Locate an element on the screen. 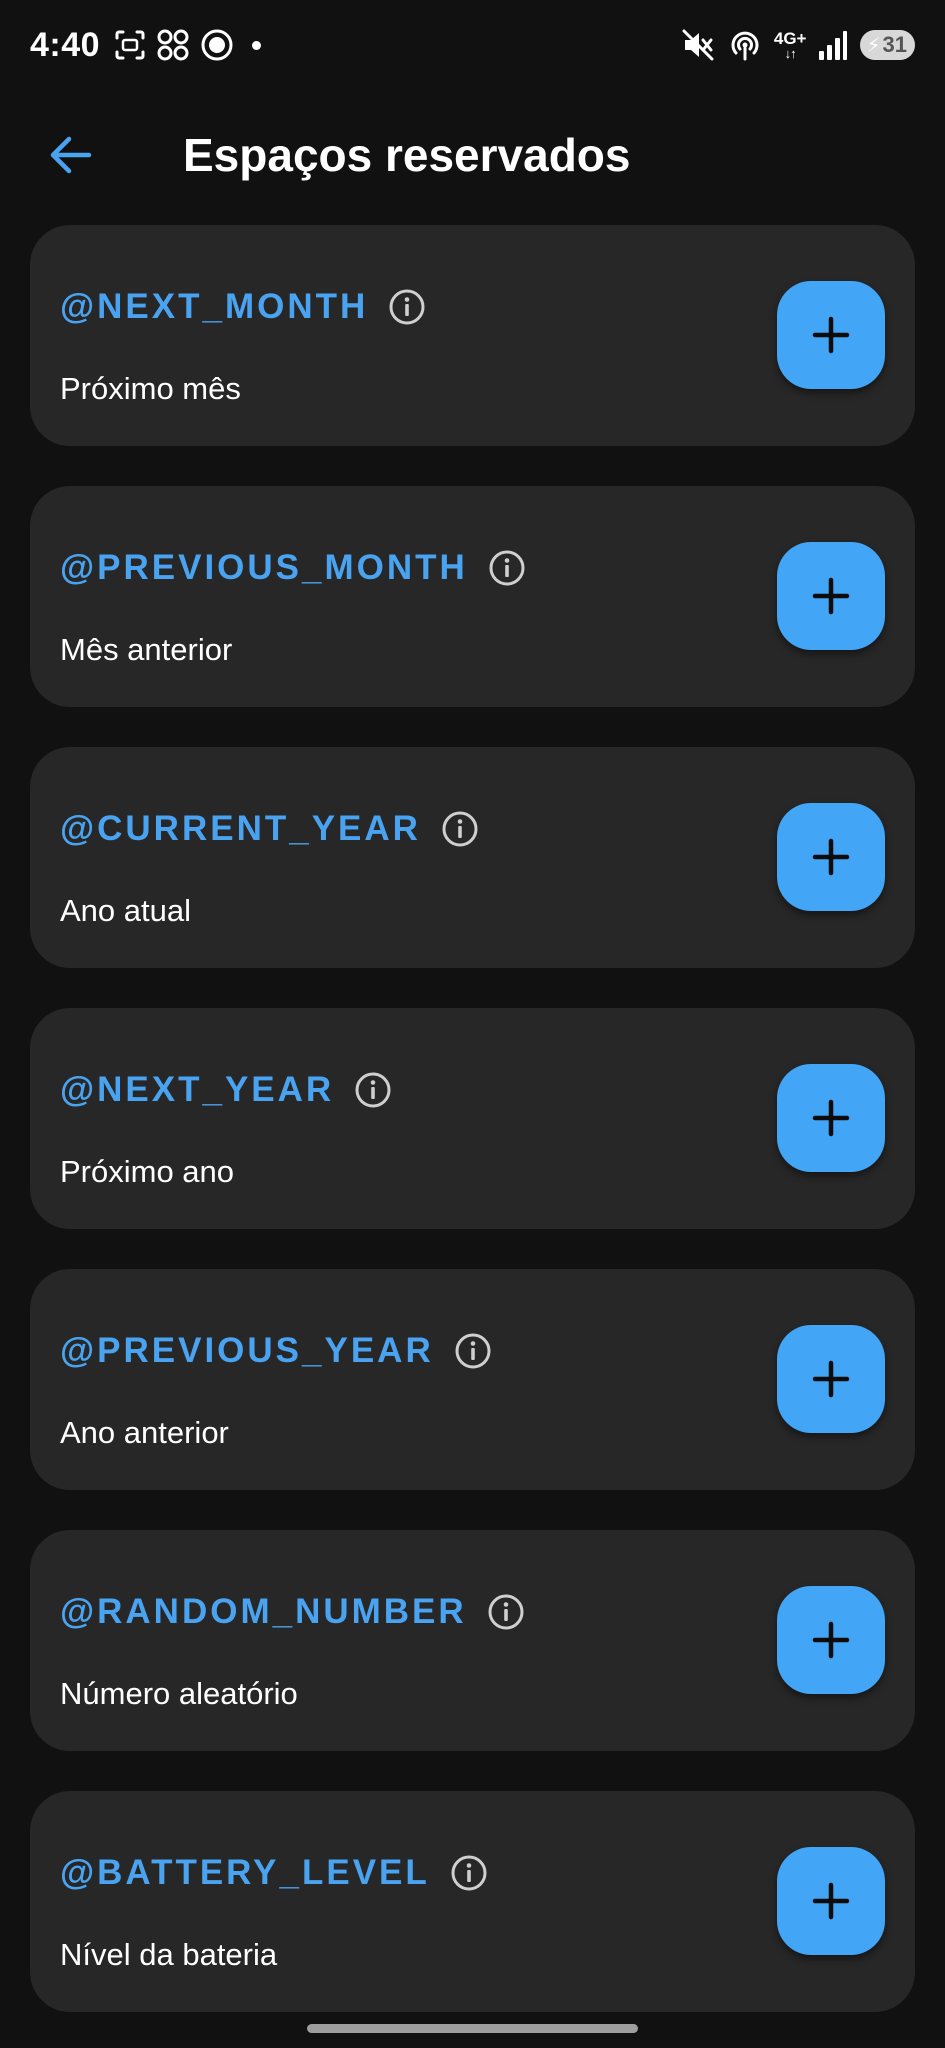 The width and height of the screenshot is (945, 2048). placeholder-description: Ano atual is located at coordinates (125, 910).